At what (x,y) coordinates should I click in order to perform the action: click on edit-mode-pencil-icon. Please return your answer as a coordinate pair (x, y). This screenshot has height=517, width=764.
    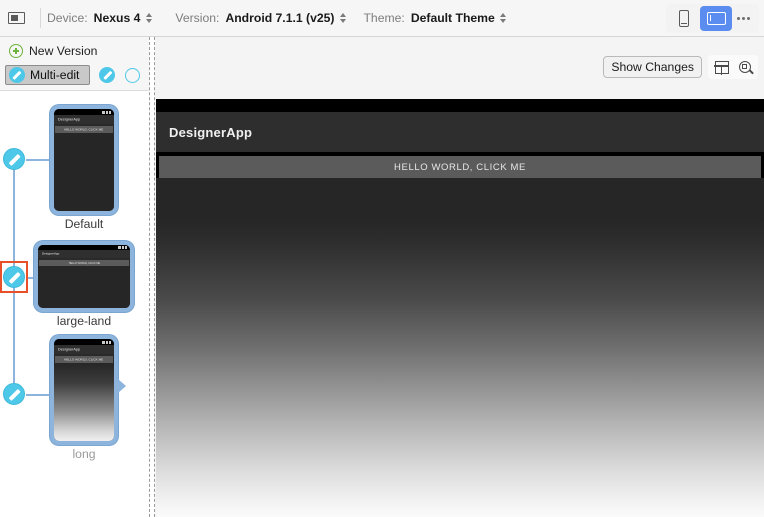
    Looking at the image, I should click on (107, 75).